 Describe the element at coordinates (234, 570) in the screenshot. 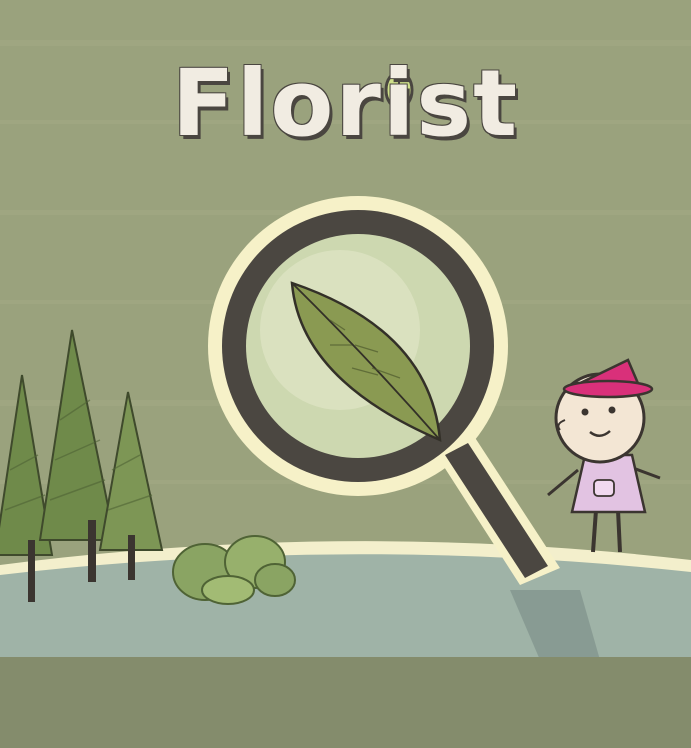

I see `bushes` at that location.